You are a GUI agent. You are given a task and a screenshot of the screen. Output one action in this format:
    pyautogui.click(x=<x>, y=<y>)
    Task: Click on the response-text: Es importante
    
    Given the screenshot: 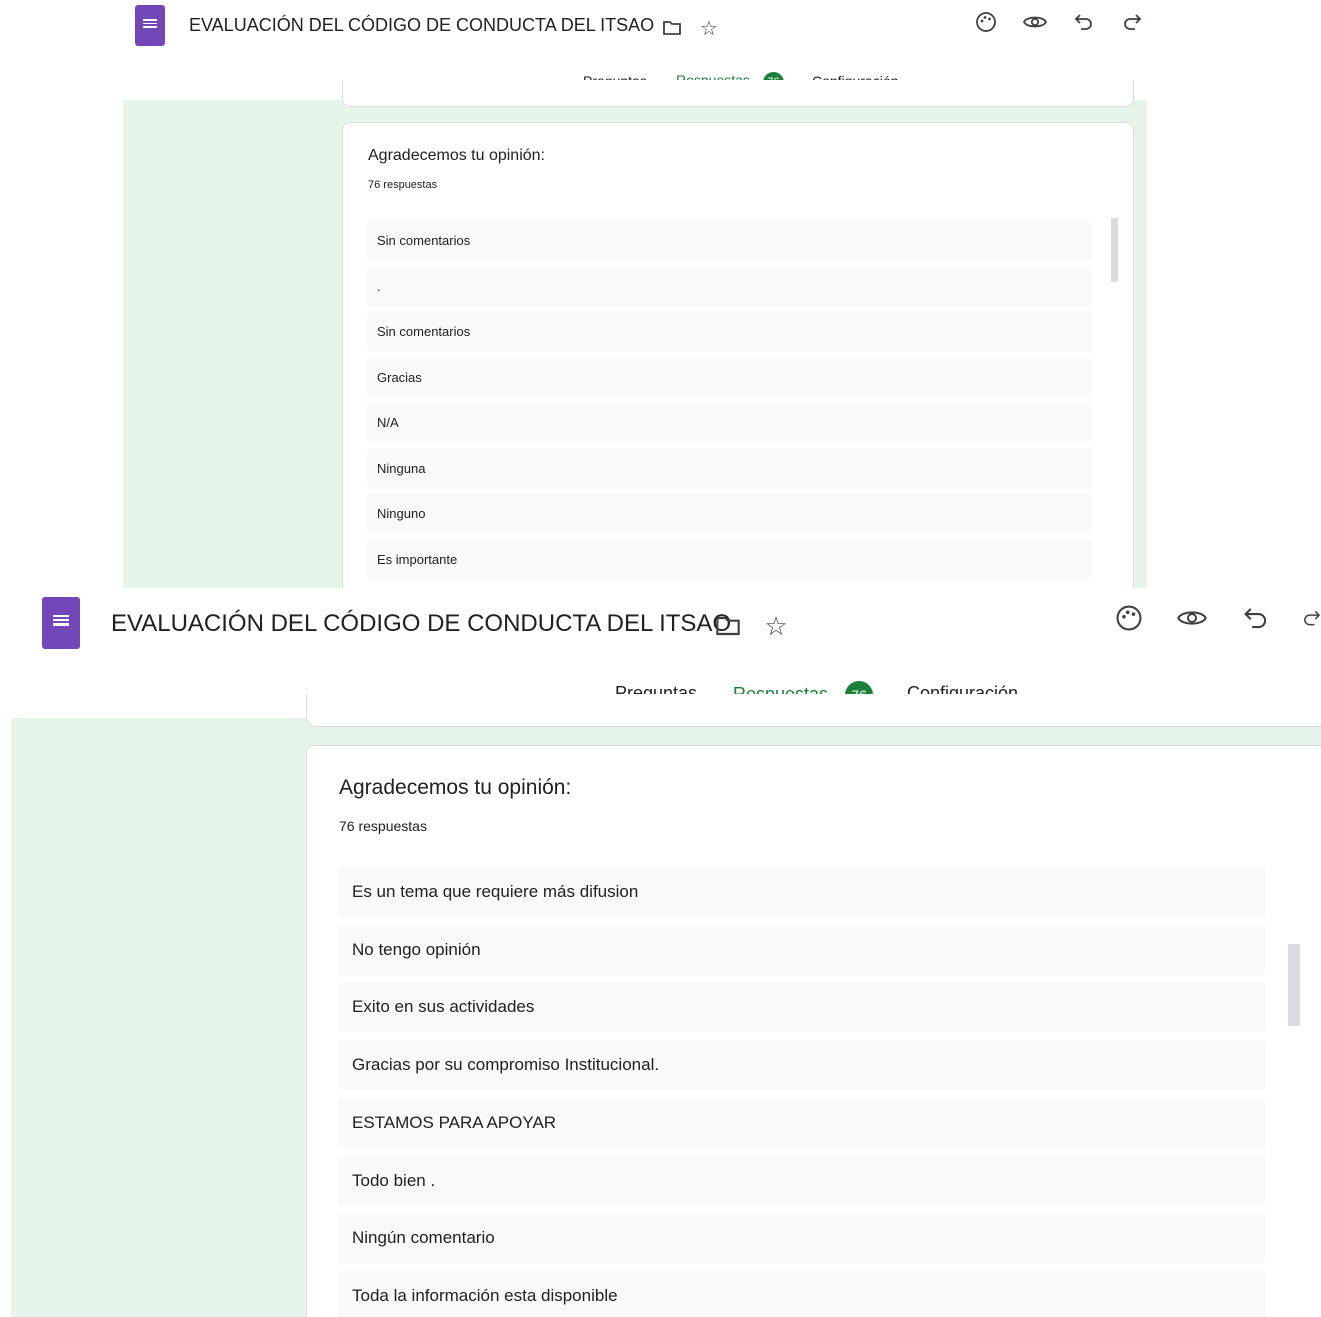 What is the action you would take?
    pyautogui.click(x=417, y=559)
    